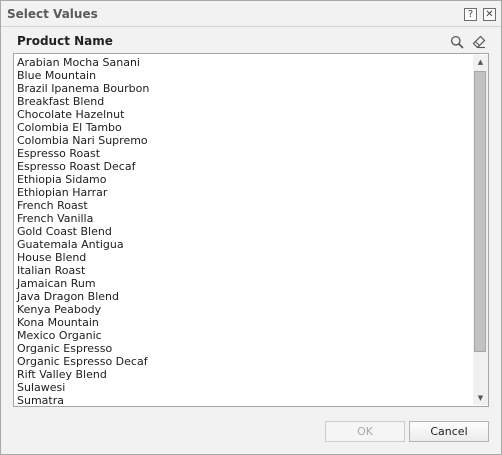  I want to click on list-item: Italian Roast, so click(83, 270).